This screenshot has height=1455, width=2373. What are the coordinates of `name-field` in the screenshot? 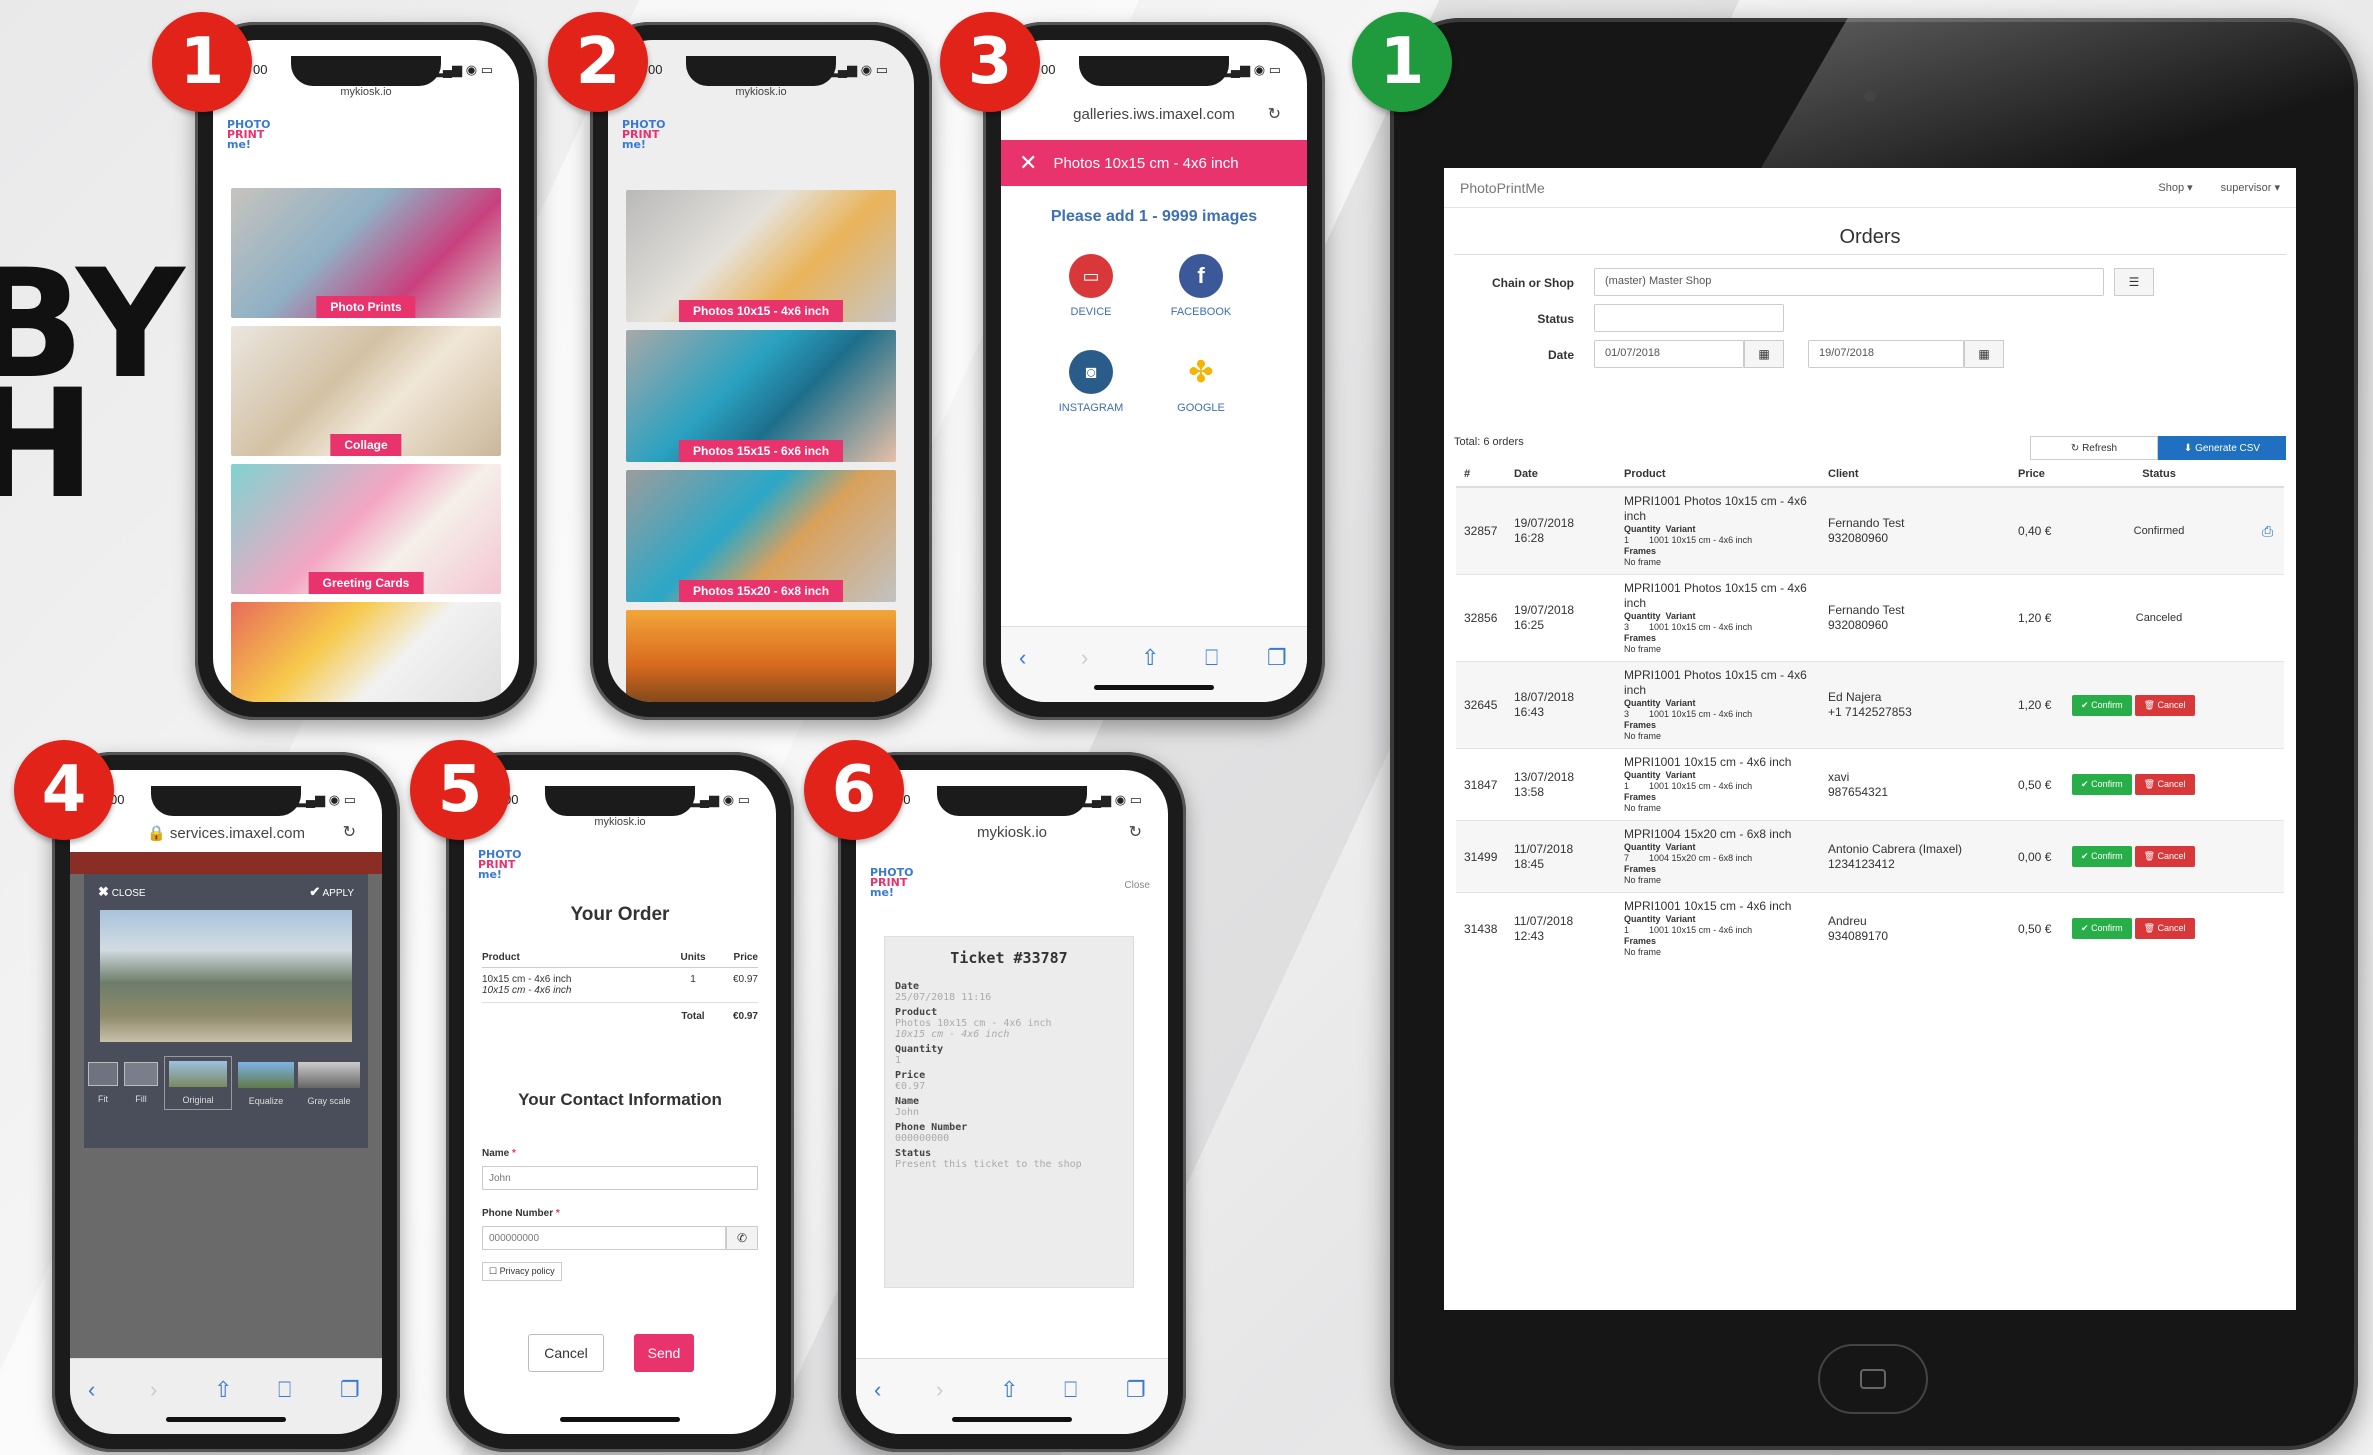 It's located at (620, 1178).